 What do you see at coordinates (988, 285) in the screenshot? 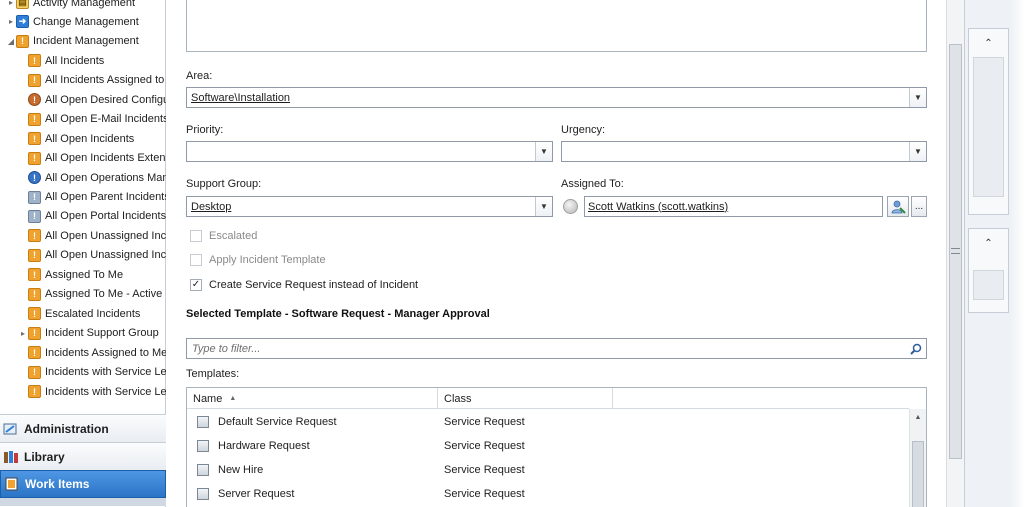
I see `task-panel-2-content` at bounding box center [988, 285].